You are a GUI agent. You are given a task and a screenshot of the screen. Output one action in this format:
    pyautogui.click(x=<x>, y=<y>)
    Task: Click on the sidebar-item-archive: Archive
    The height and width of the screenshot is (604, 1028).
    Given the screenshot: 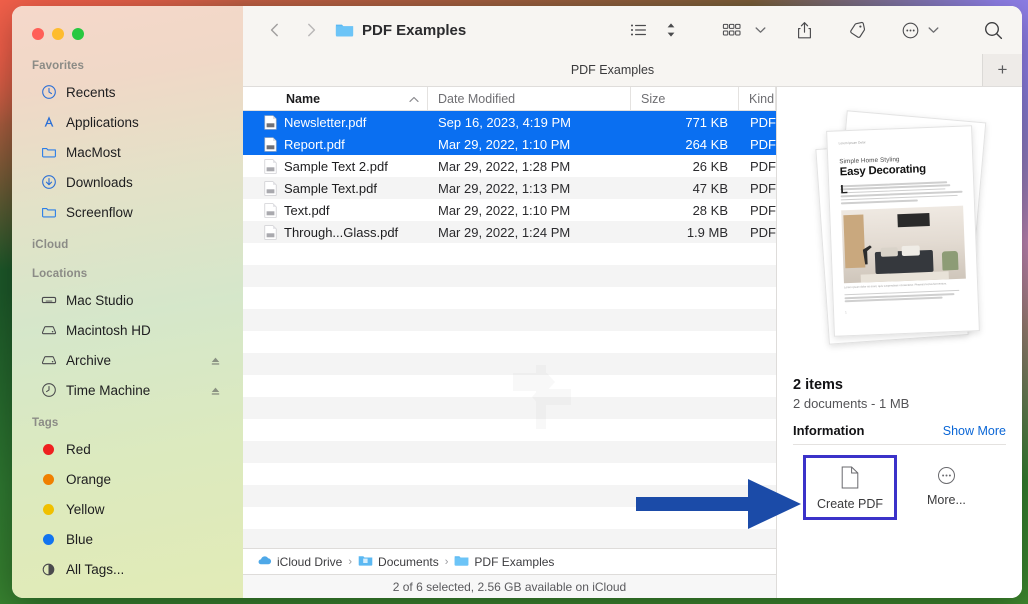 What is the action you would take?
    pyautogui.click(x=127, y=360)
    